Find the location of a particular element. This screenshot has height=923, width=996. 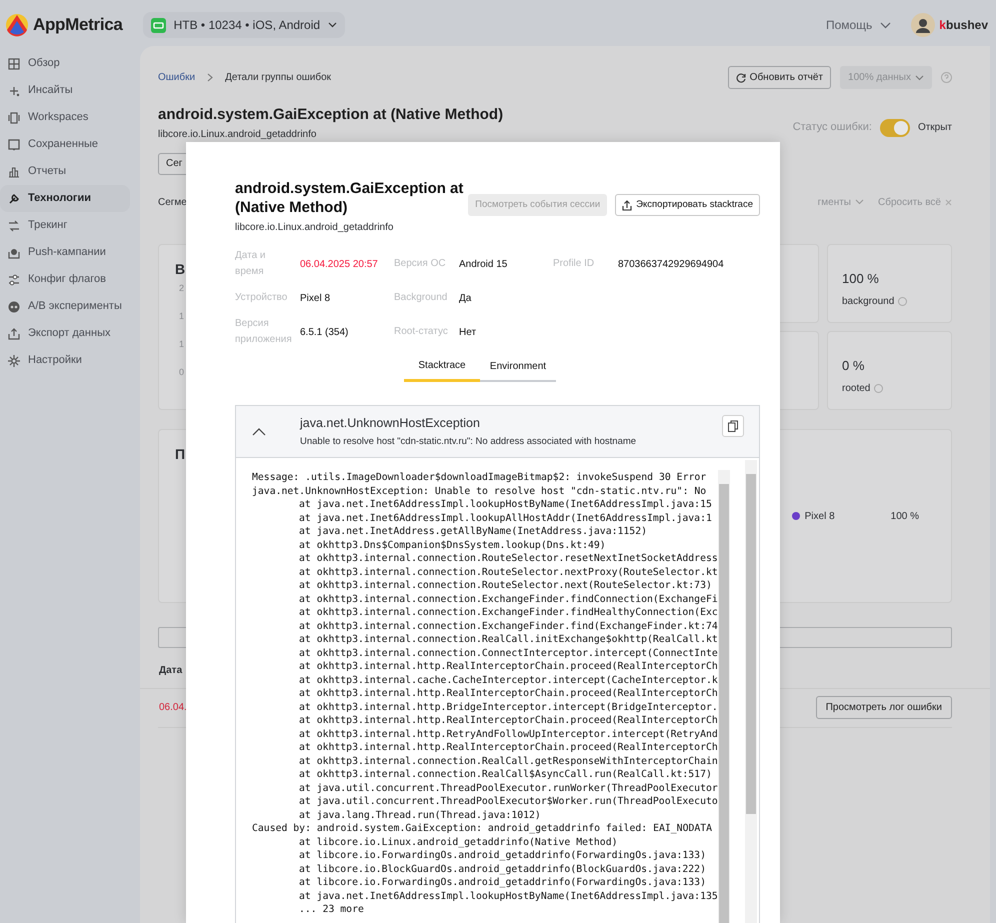

modal-subtitle: libcore.io.Linux.android_getaddrinfo is located at coordinates (314, 228).